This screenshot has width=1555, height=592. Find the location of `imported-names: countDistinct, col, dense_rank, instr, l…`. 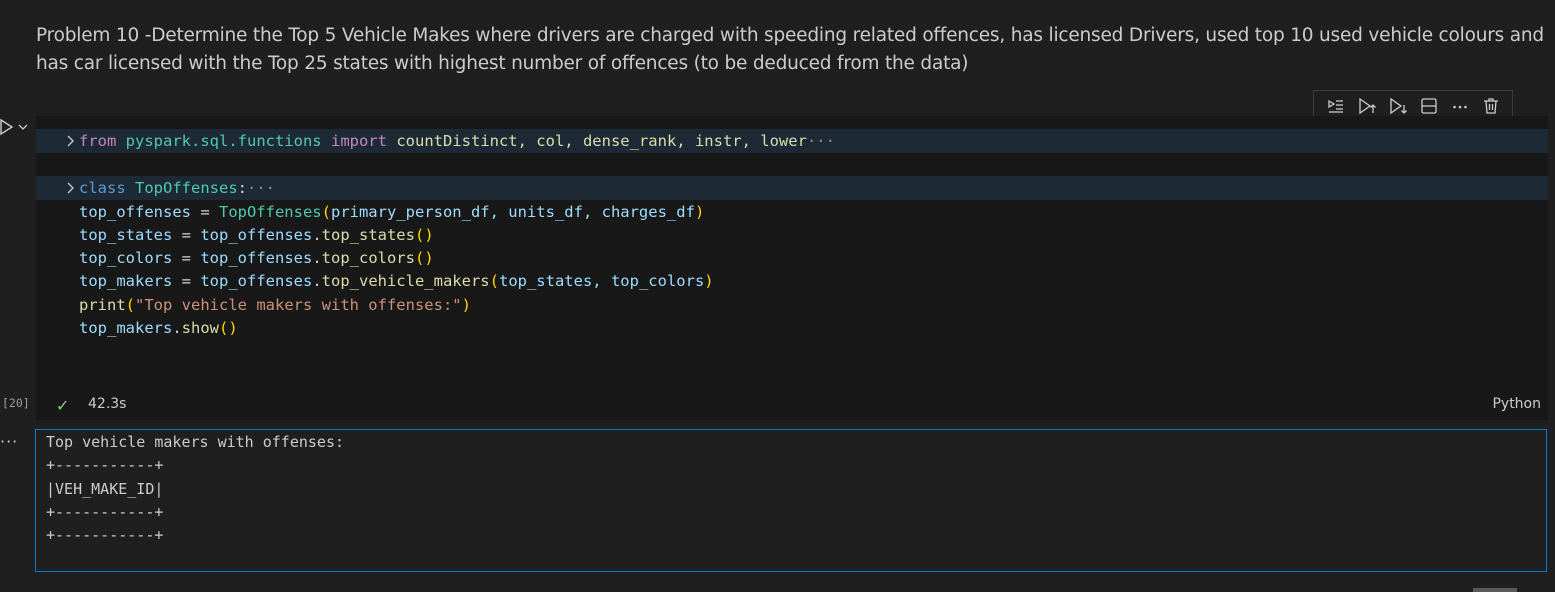

imported-names: countDistinct, col, dense_rank, instr, l… is located at coordinates (601, 141).